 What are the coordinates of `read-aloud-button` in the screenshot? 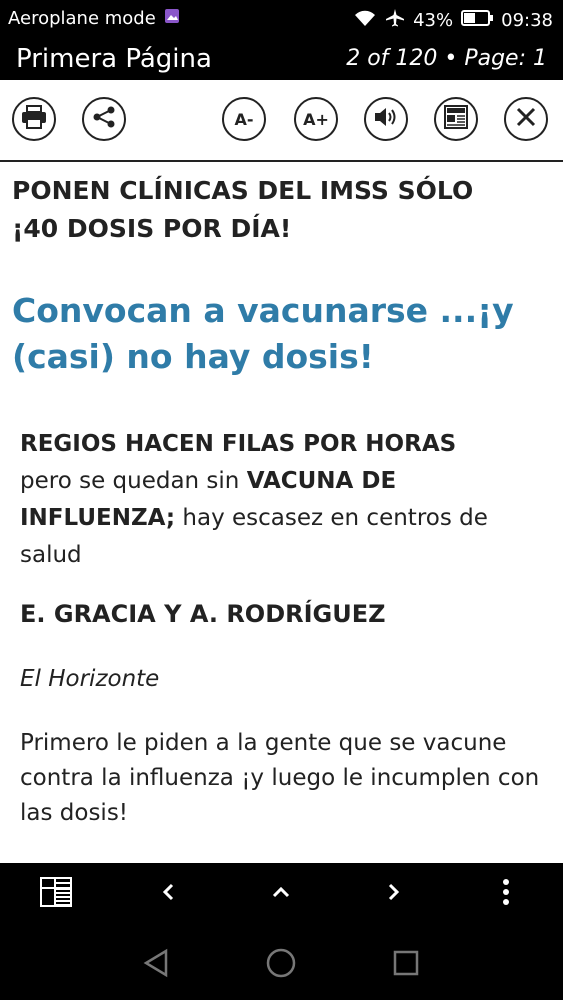 It's located at (386, 119).